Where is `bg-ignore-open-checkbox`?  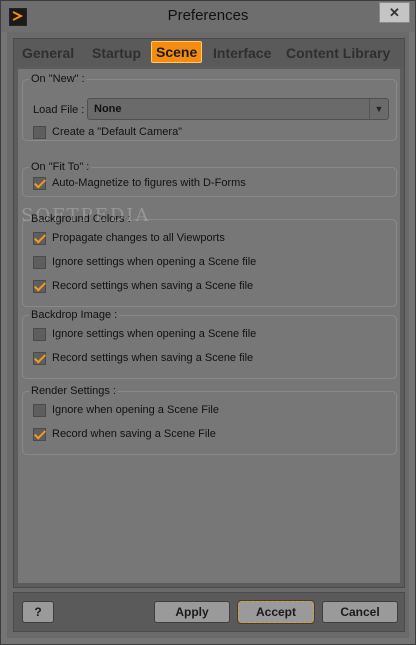 bg-ignore-open-checkbox is located at coordinates (39, 262).